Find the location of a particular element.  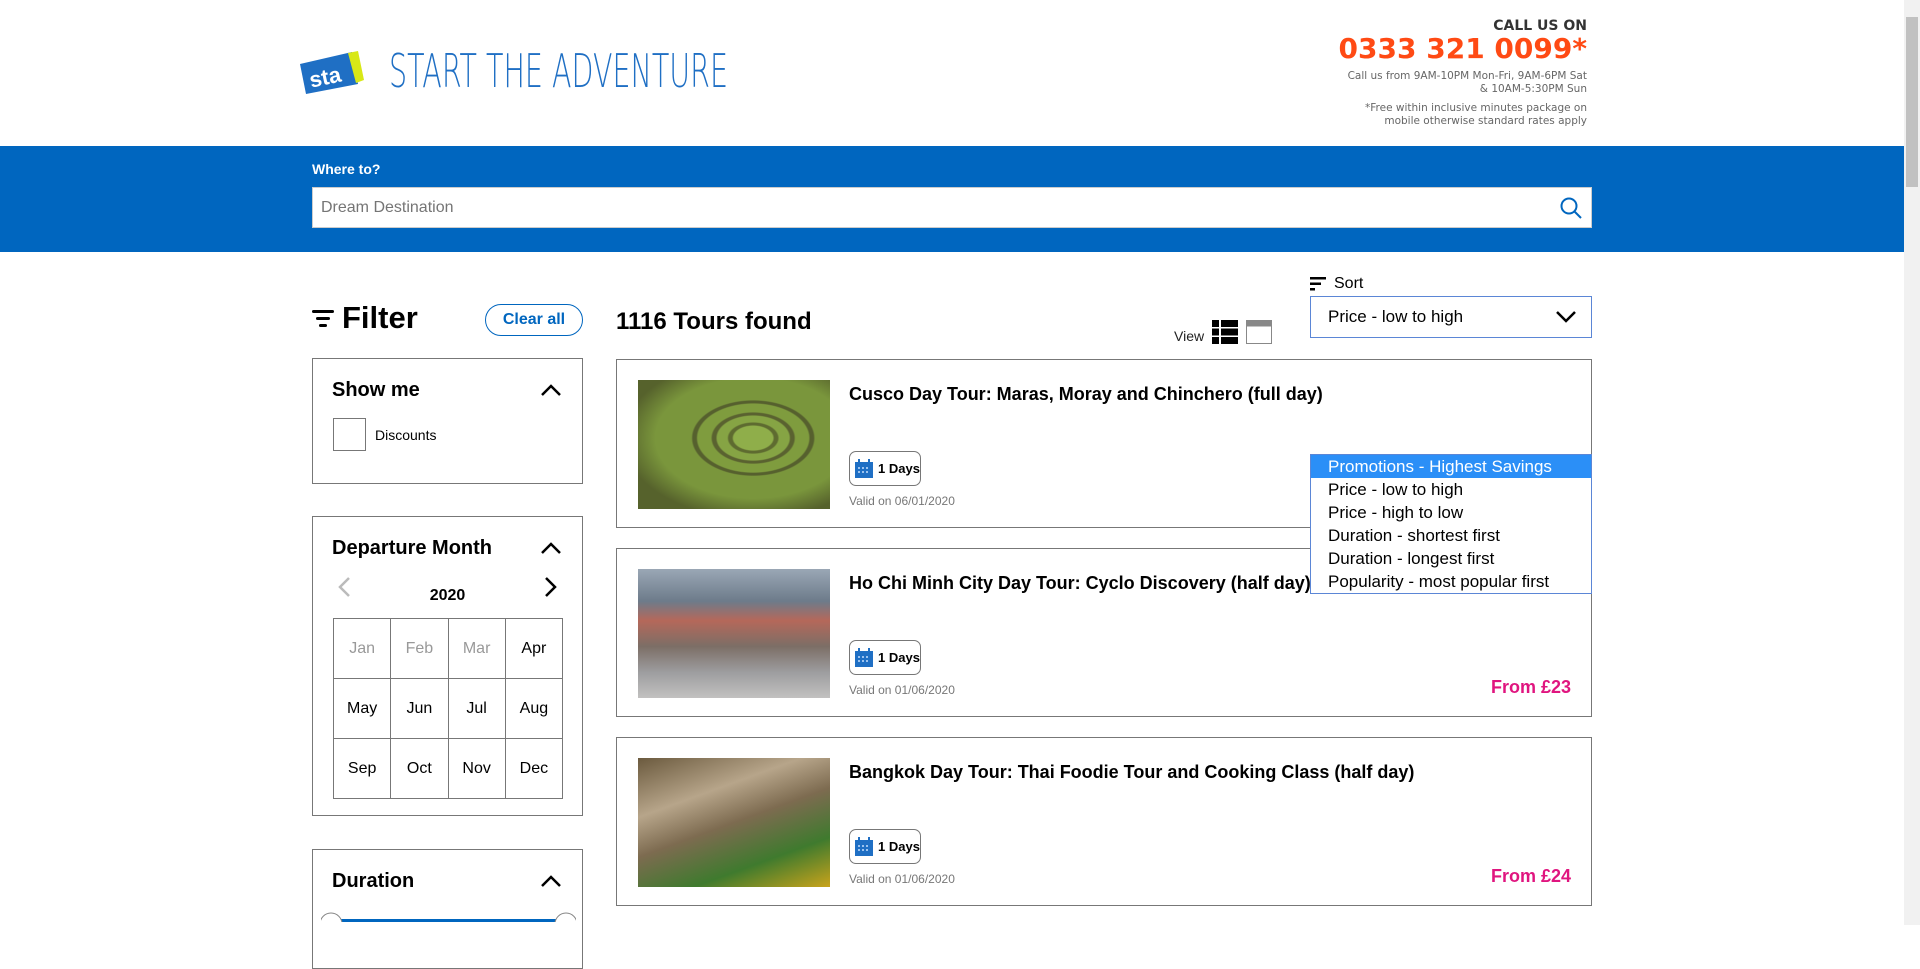

filter-heading: Filter is located at coordinates (365, 318).